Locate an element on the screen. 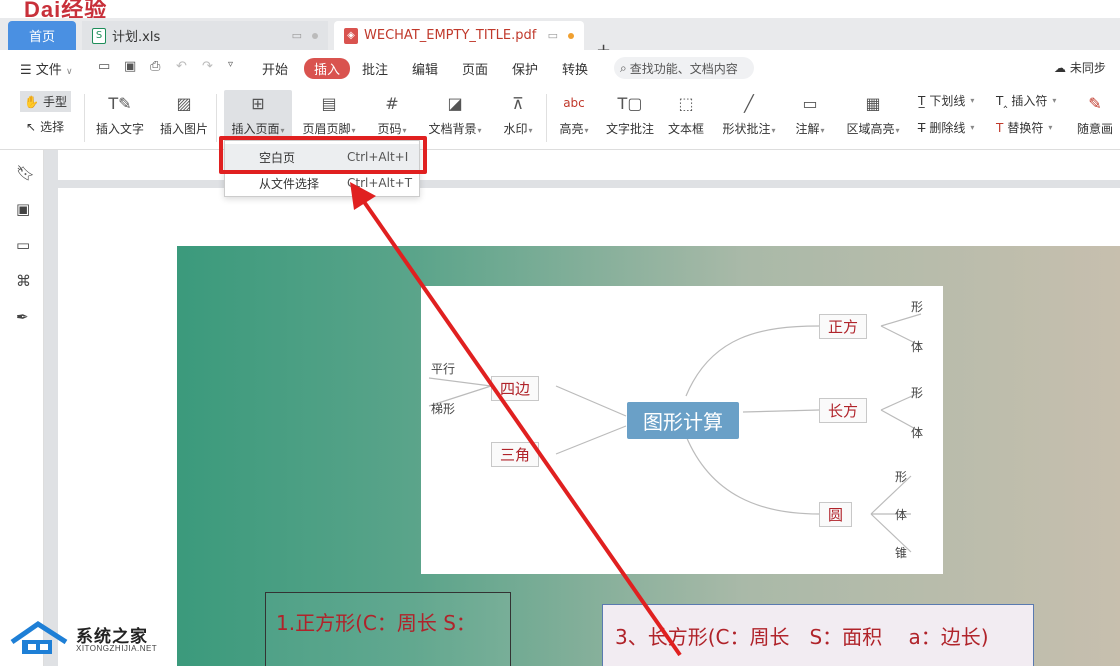  tab-unsaved-dot is located at coordinates (571, 35).